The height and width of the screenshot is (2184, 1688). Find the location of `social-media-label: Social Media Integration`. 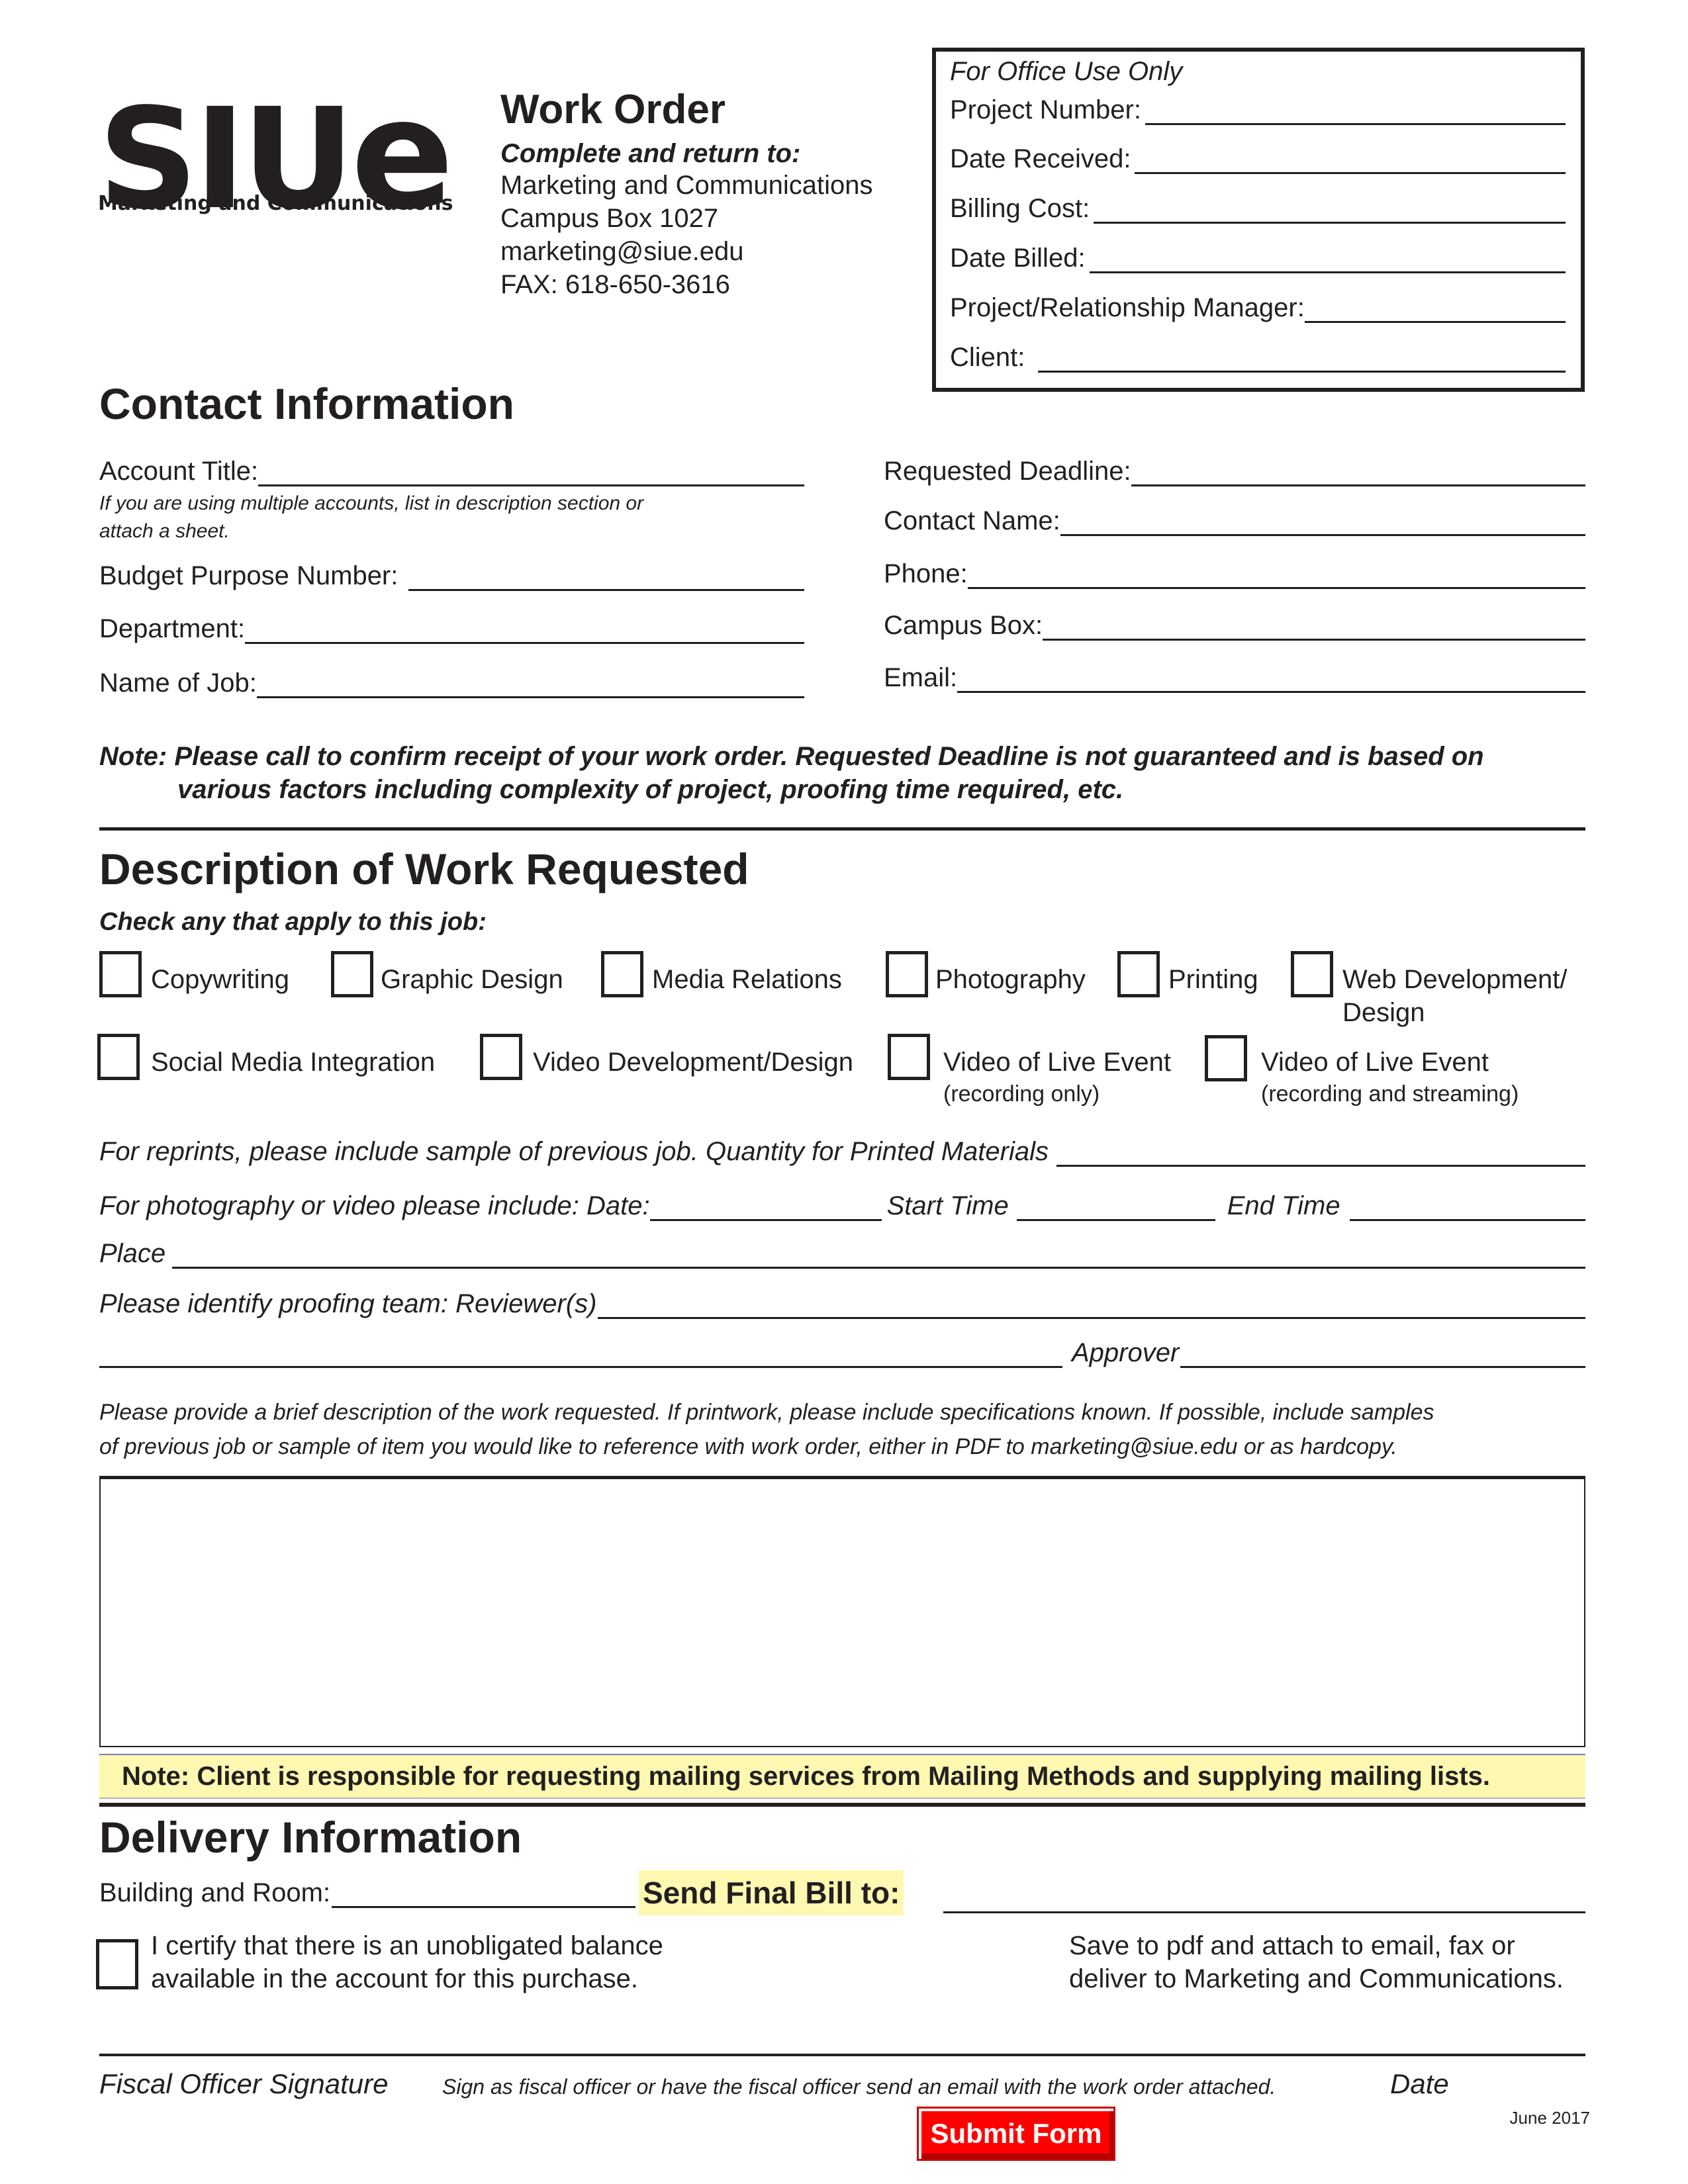

social-media-label: Social Media Integration is located at coordinates (293, 1062).